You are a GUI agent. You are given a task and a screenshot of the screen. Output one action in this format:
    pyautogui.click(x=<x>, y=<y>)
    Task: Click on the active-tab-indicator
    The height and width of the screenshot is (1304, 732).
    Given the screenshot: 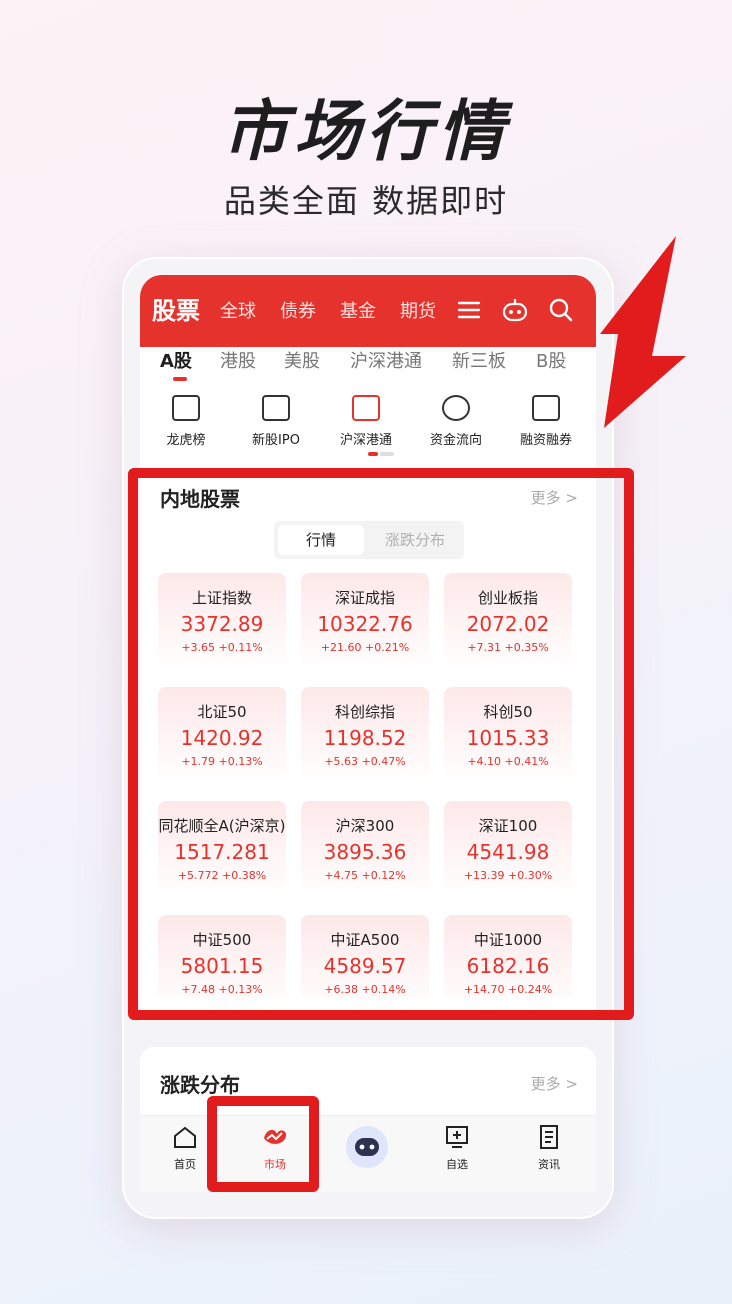 What is the action you would take?
    pyautogui.click(x=180, y=379)
    